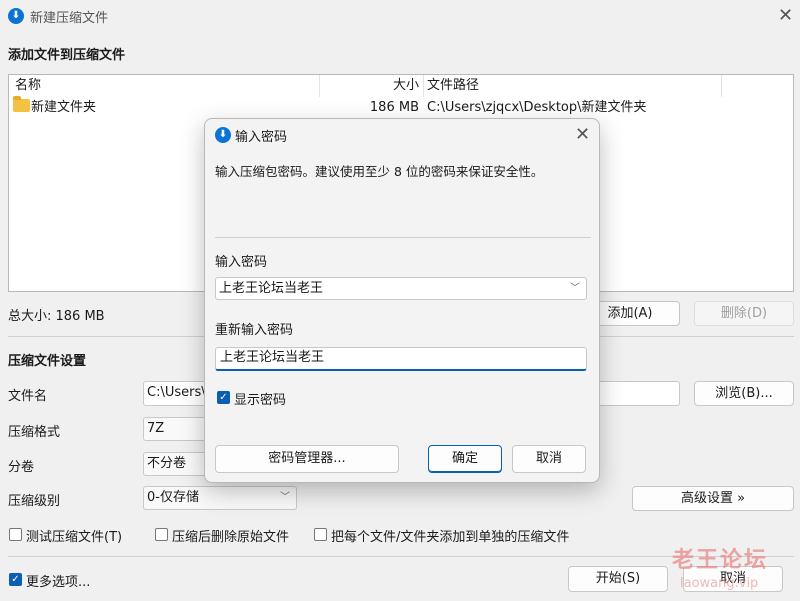 This screenshot has height=601, width=800. Describe the element at coordinates (401, 359) in the screenshot. I see `confirm-password-input: 上老王论坛当老王` at that location.